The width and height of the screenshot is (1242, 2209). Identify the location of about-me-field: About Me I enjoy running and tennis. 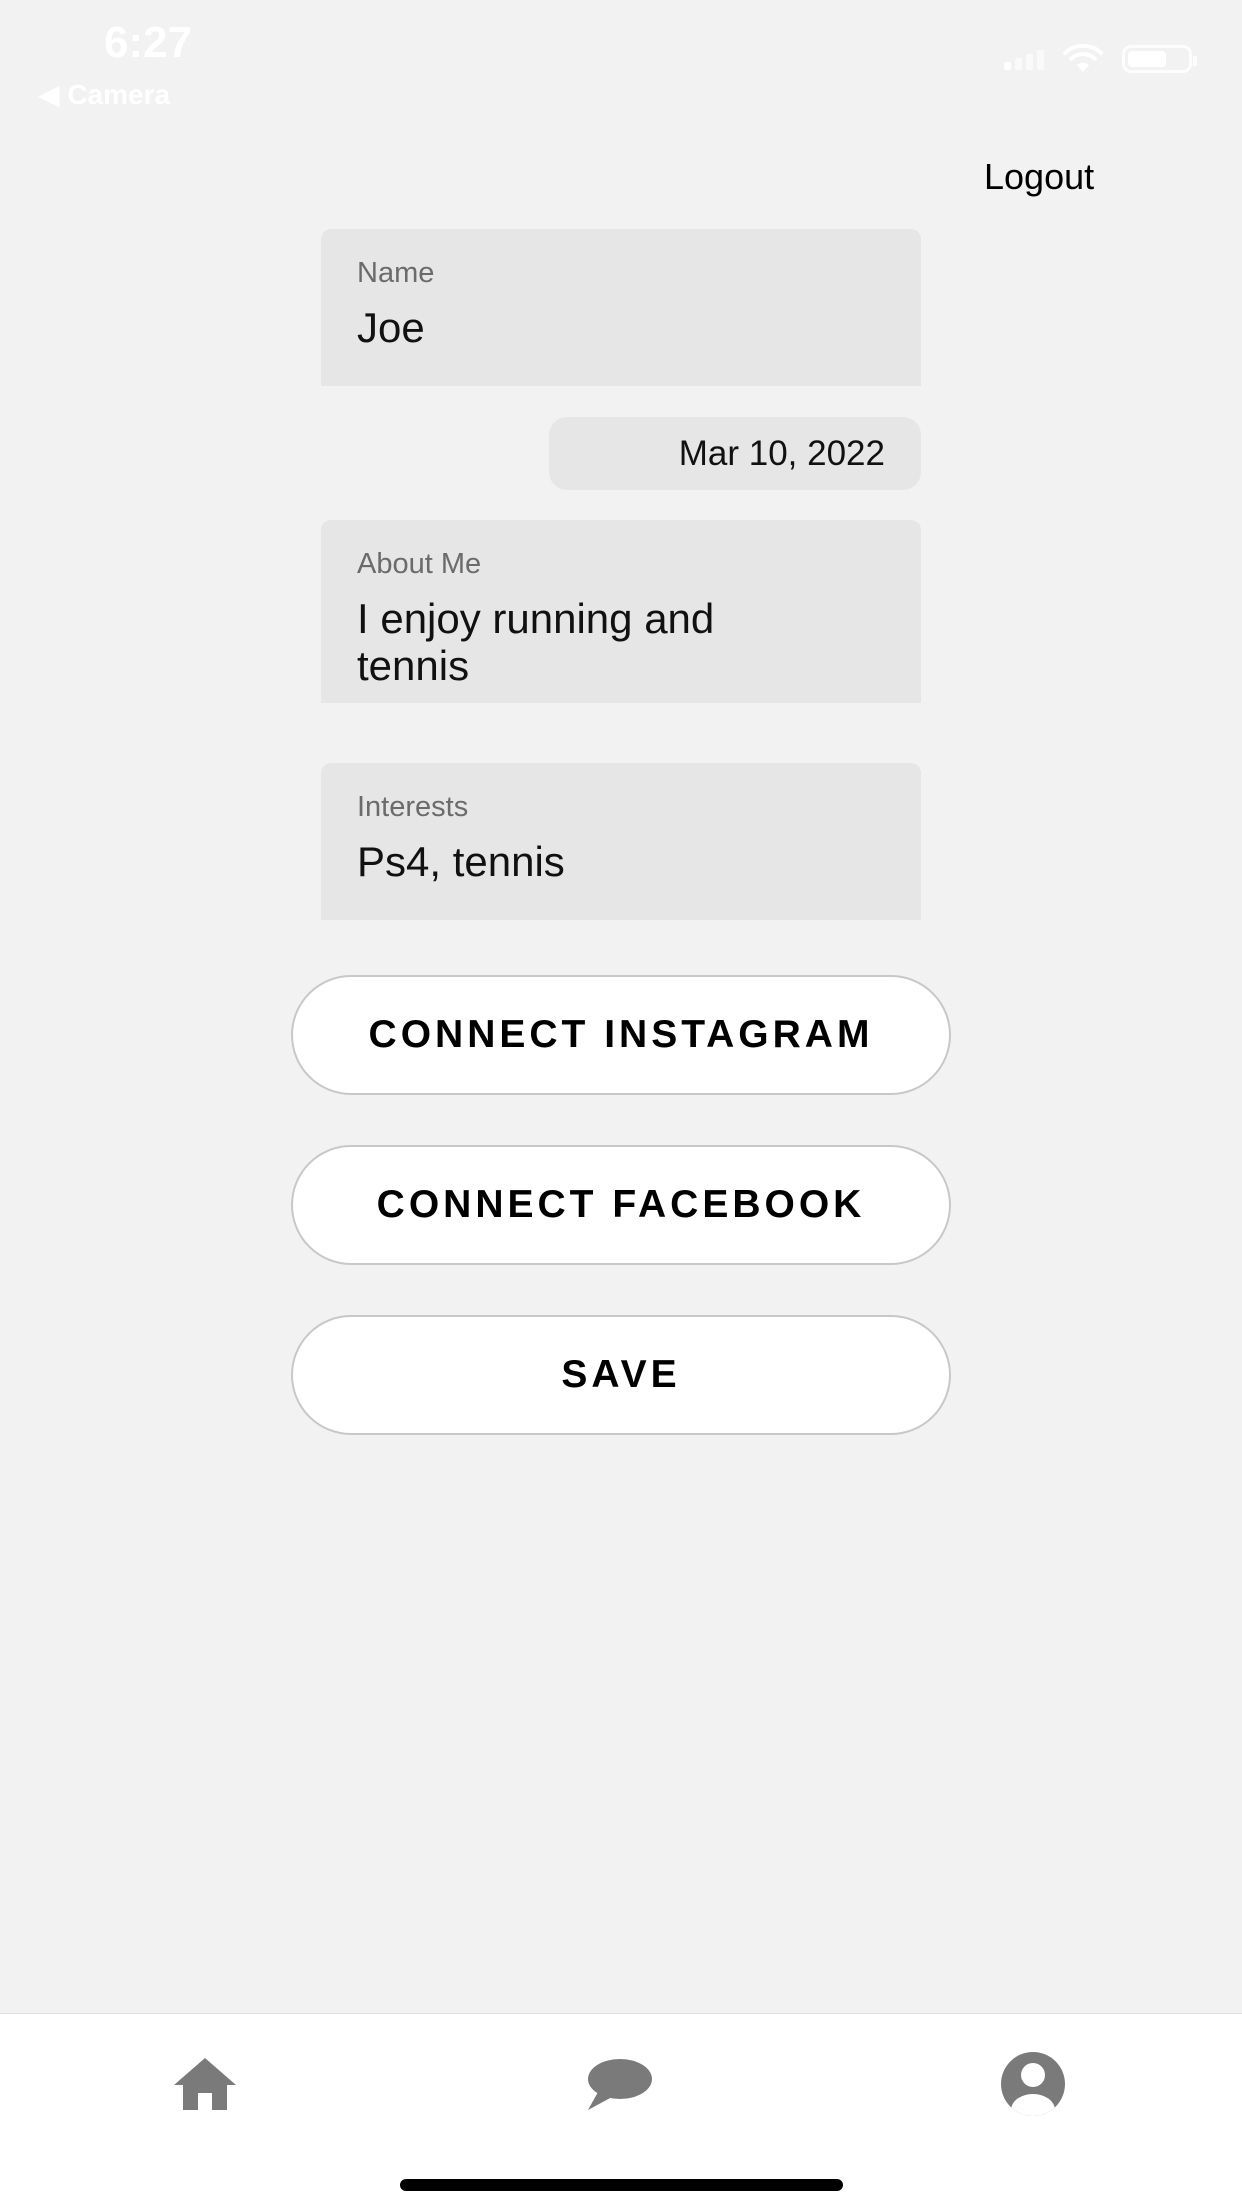
(621, 611).